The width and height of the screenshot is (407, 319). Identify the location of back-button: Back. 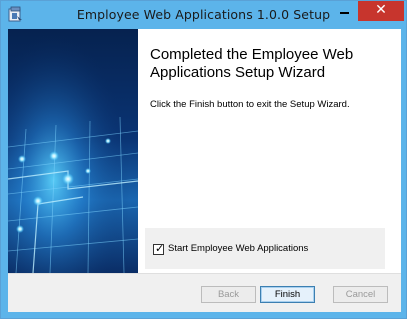
(228, 294).